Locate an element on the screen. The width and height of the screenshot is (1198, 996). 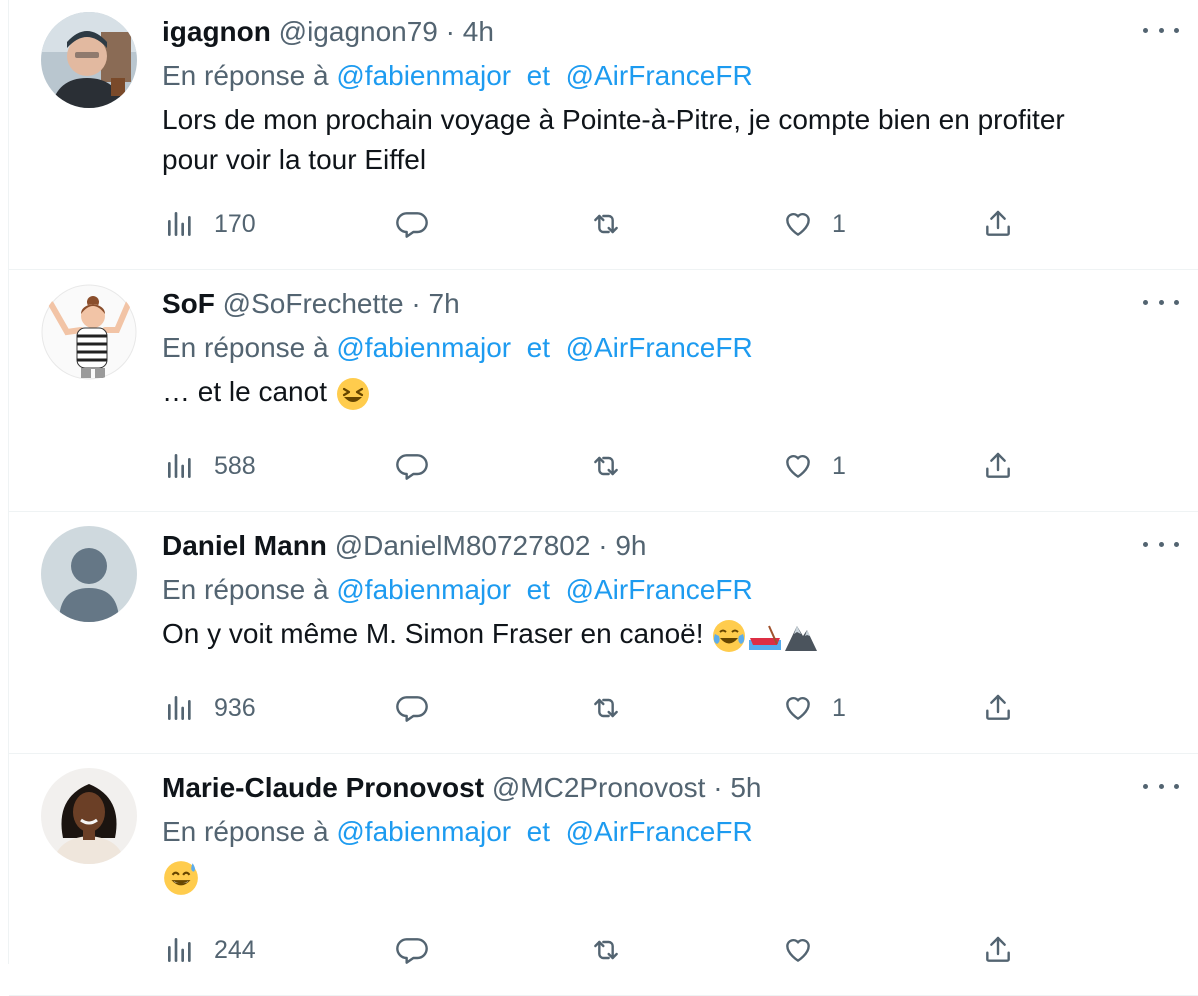
tweet-text-line: On y voit même M. Simon Fraser en canoë! is located at coordinates (433, 633).